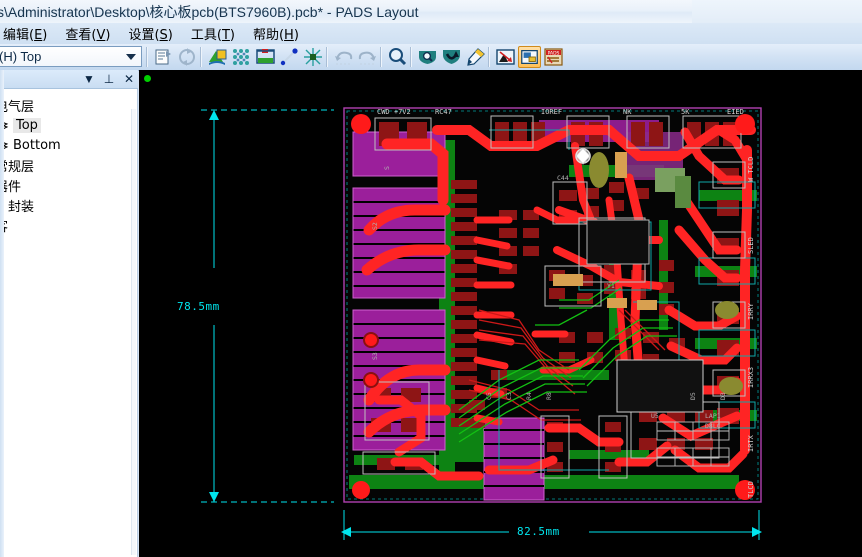 Image resolution: width=862 pixels, height=557 pixels. I want to click on panel-close-icon: ✕, so click(129, 79).